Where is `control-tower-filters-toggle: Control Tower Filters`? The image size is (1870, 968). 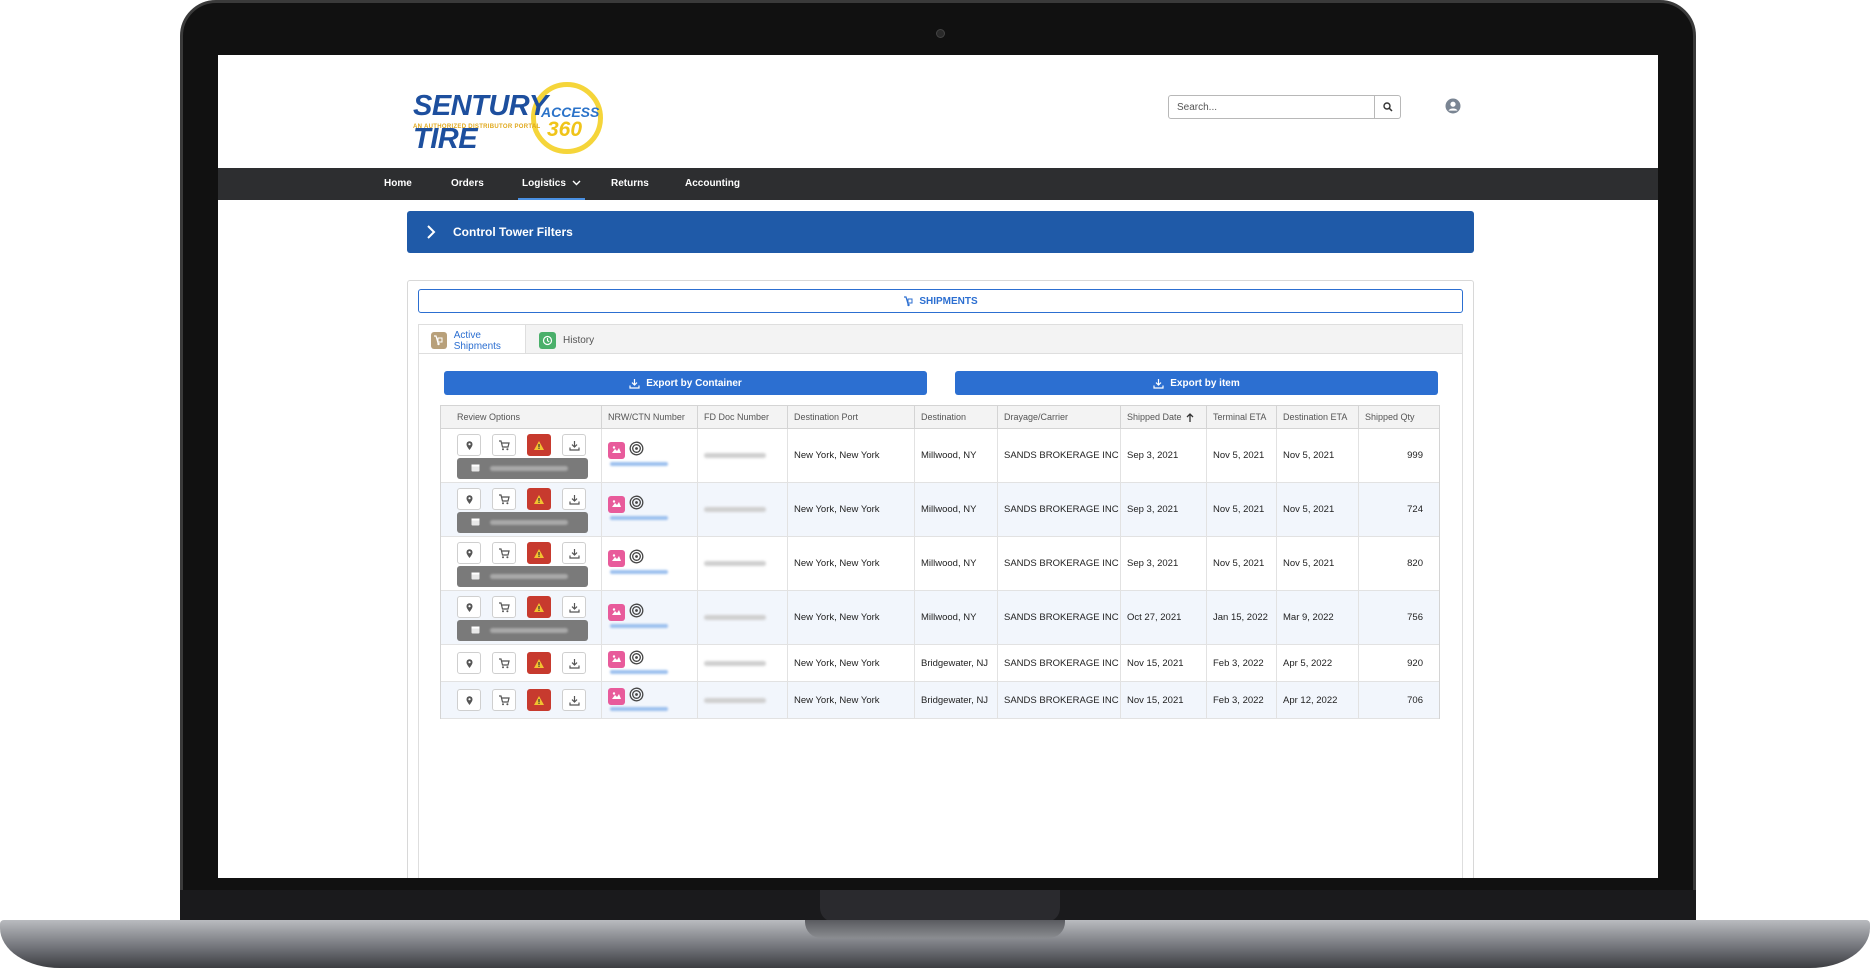 control-tower-filters-toggle: Control Tower Filters is located at coordinates (940, 232).